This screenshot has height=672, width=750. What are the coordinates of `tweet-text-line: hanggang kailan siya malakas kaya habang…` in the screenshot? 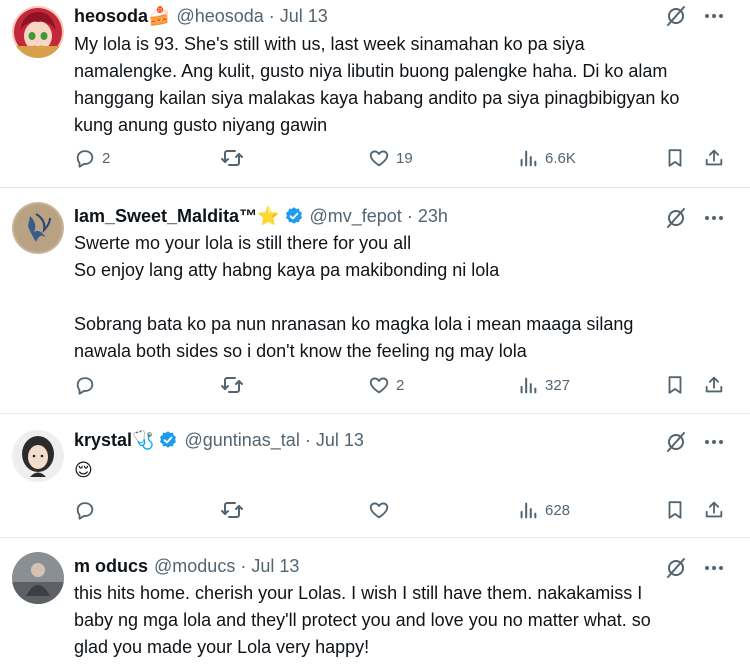 It's located at (377, 98).